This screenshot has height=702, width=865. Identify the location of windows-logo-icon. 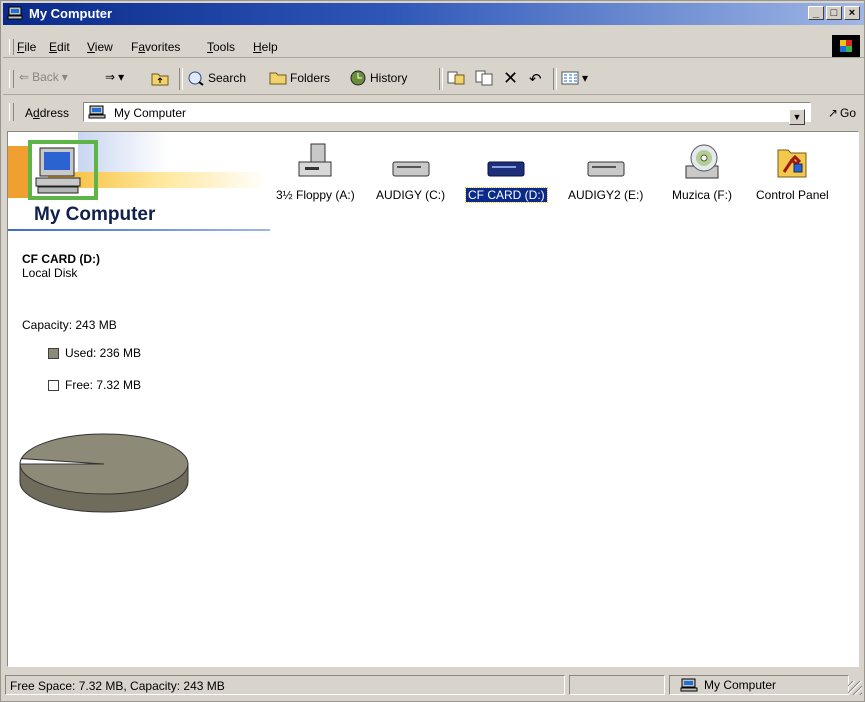
(846, 46).